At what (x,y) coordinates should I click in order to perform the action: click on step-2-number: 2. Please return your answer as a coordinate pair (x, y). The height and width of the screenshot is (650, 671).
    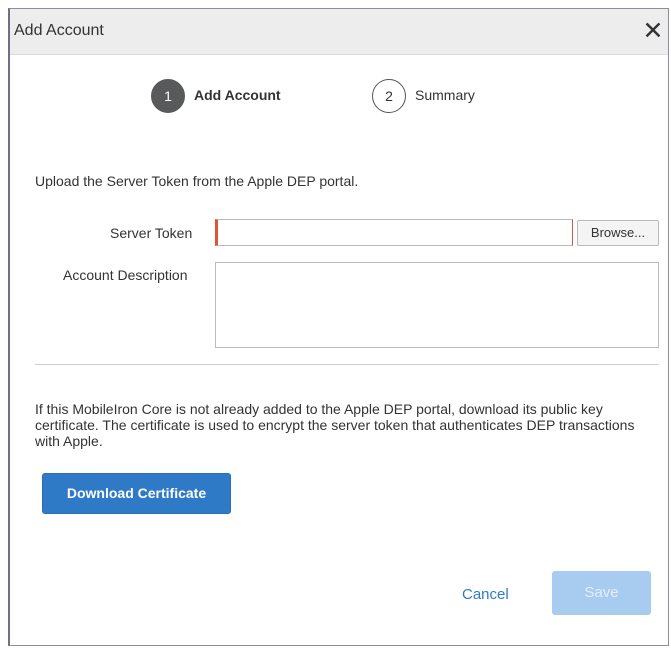
    Looking at the image, I should click on (389, 96).